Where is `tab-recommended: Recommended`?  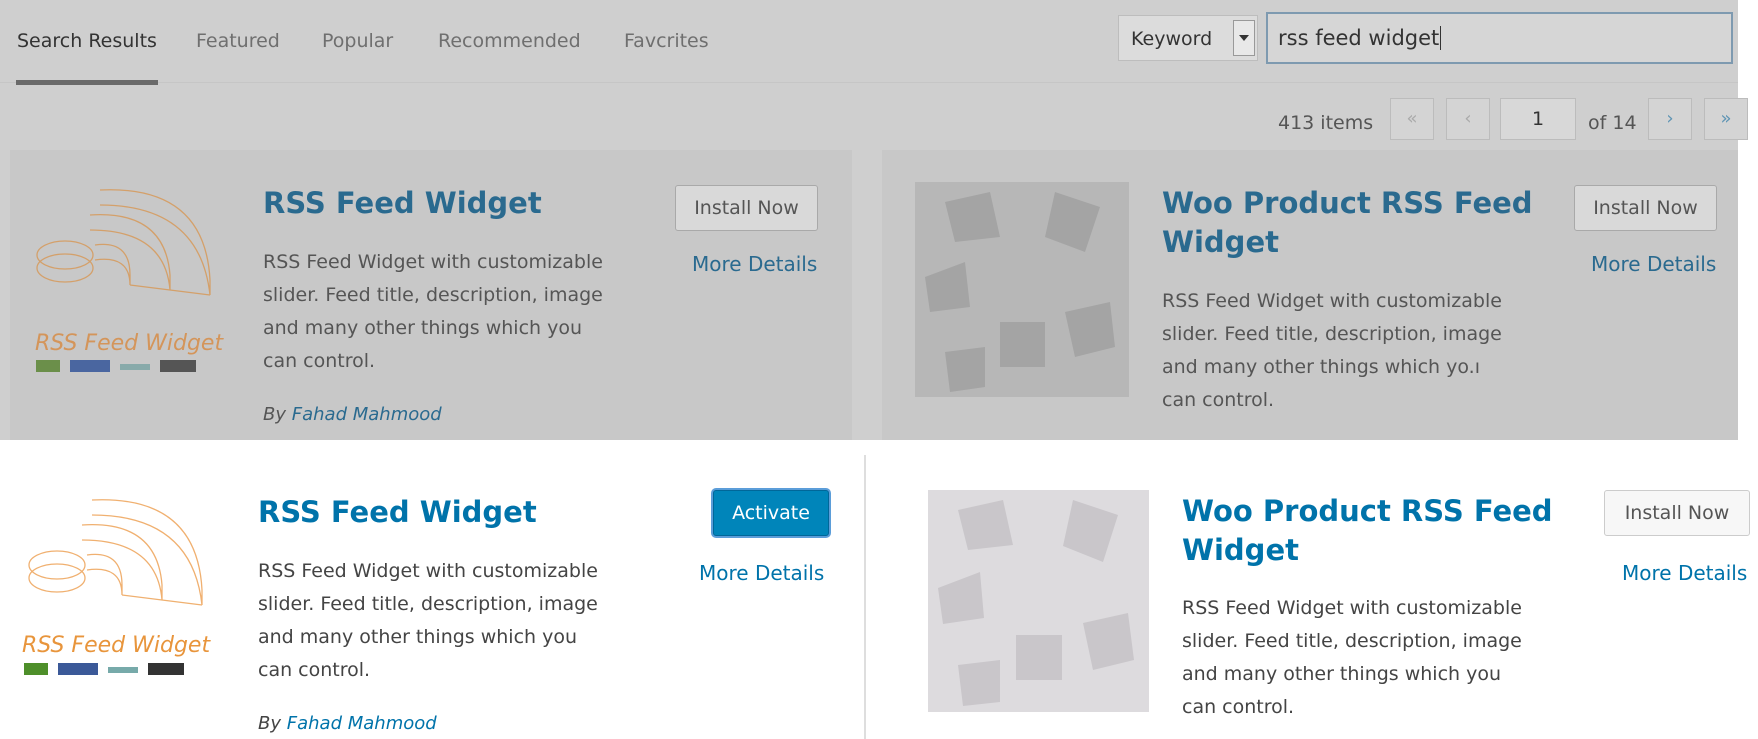 tab-recommended: Recommended is located at coordinates (509, 41).